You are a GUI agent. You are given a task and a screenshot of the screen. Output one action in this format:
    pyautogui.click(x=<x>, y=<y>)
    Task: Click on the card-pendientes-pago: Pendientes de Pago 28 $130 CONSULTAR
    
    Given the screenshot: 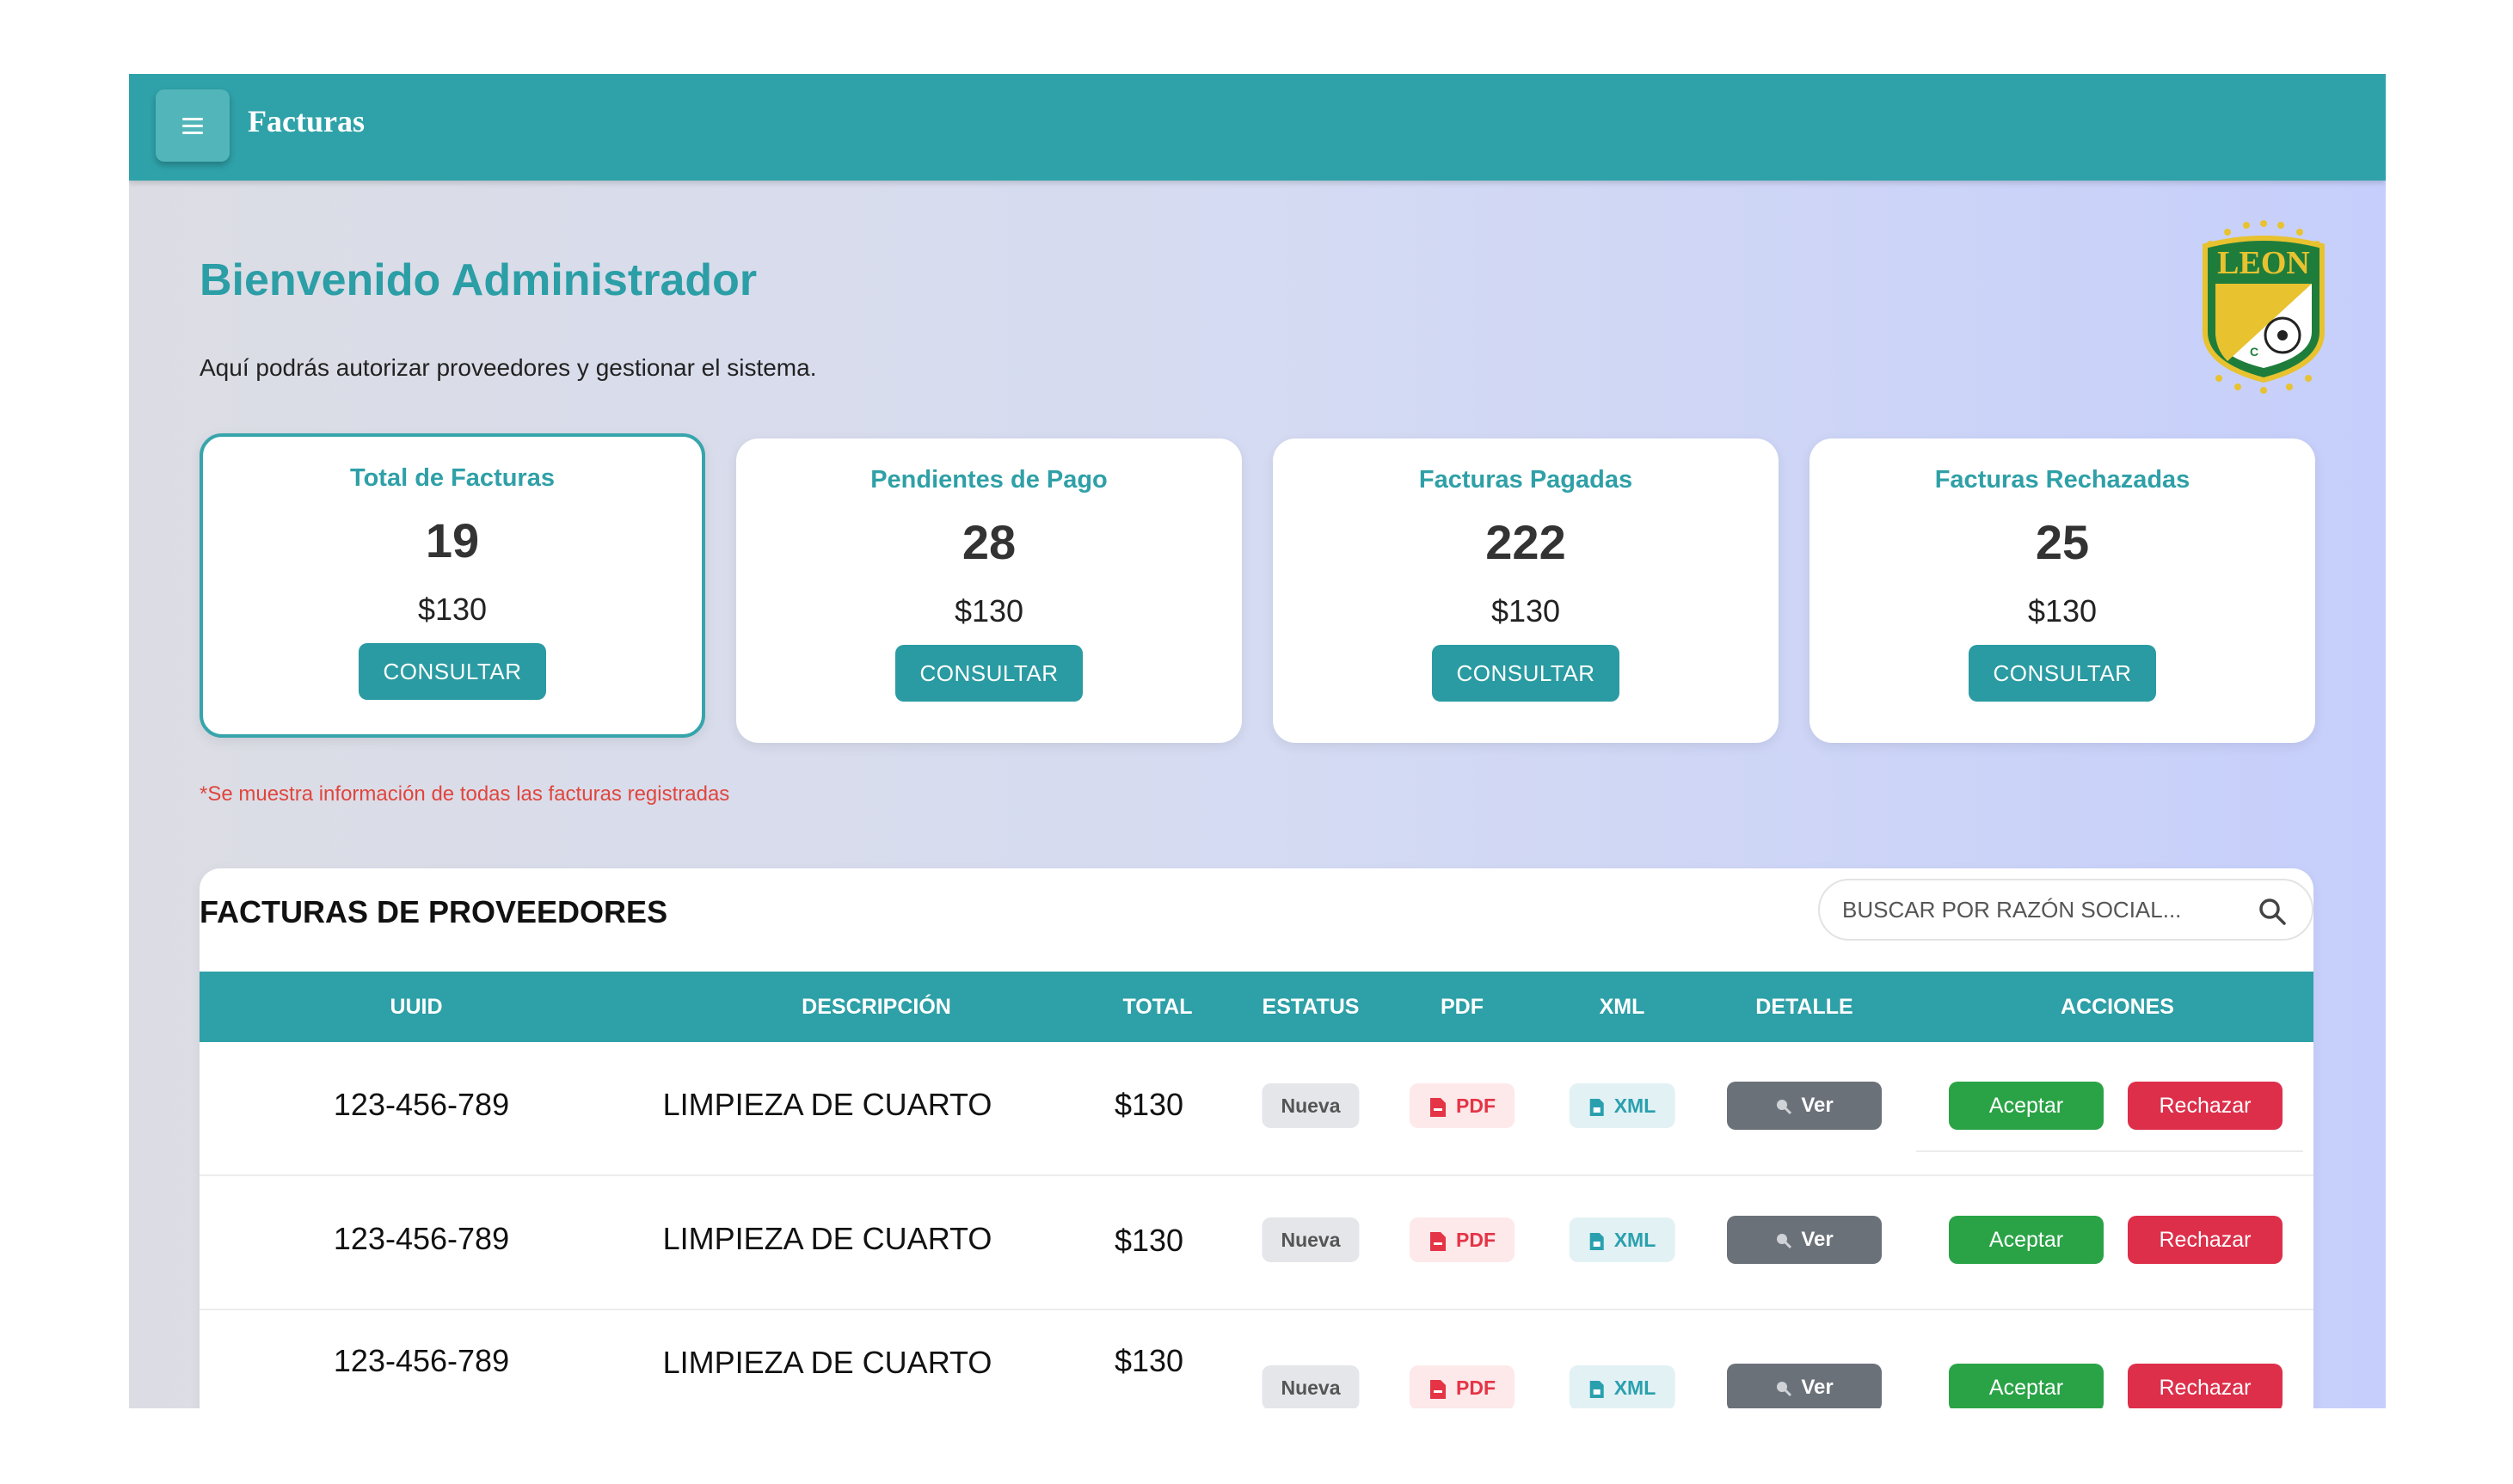 What is the action you would take?
    pyautogui.click(x=989, y=590)
    